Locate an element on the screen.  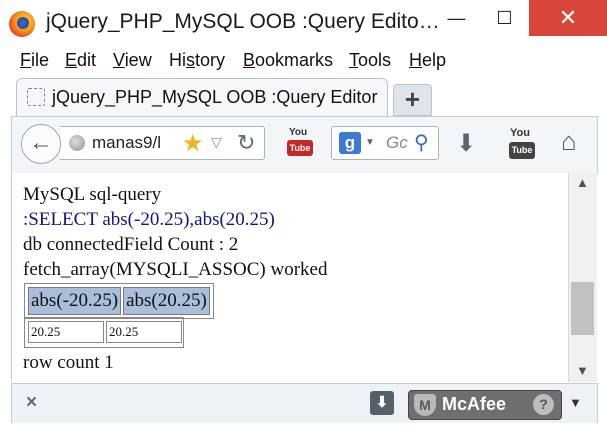
youtube-button-icon: You Tube is located at coordinates (522, 144).